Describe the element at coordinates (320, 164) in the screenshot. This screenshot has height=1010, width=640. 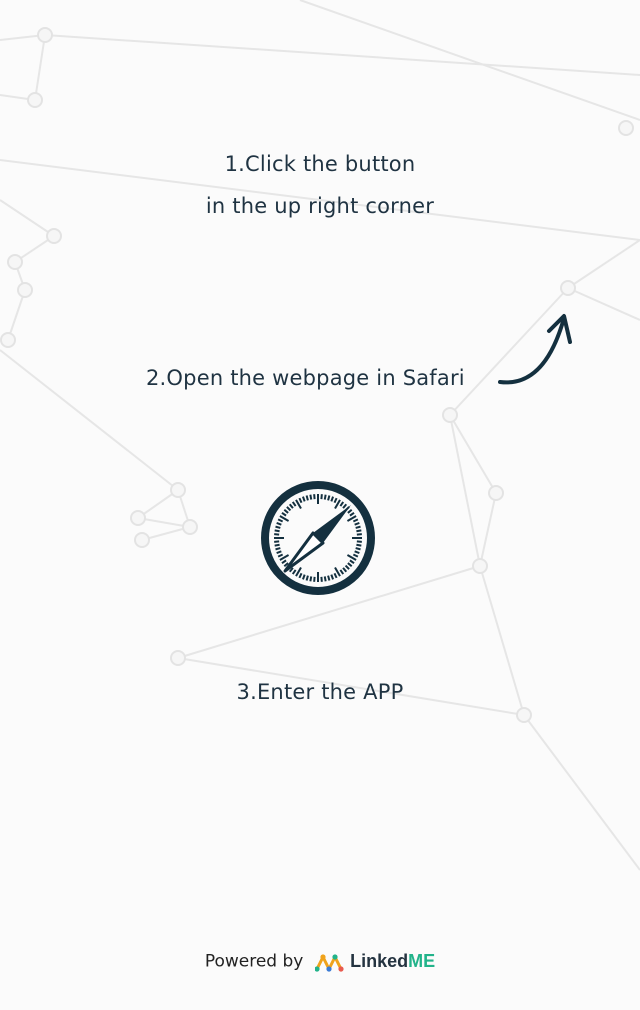
I see `step1-line1: 1.Click the button` at that location.